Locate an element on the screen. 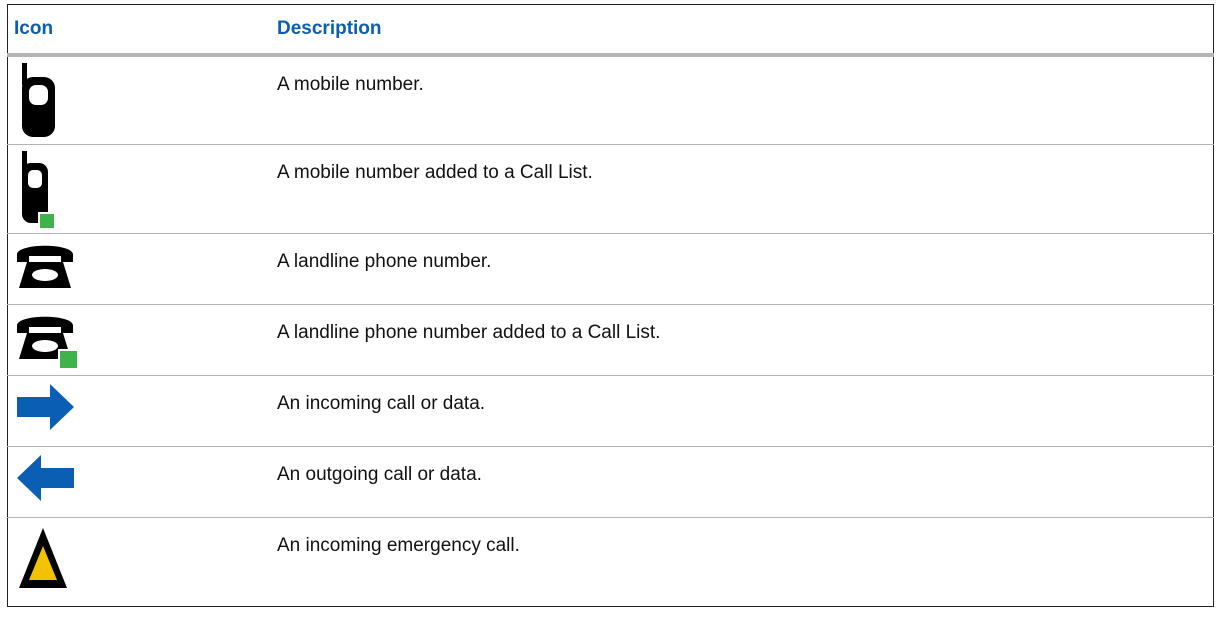 This screenshot has width=1220, height=635. landline-phone-in-call-list-icon is located at coordinates (47, 342).